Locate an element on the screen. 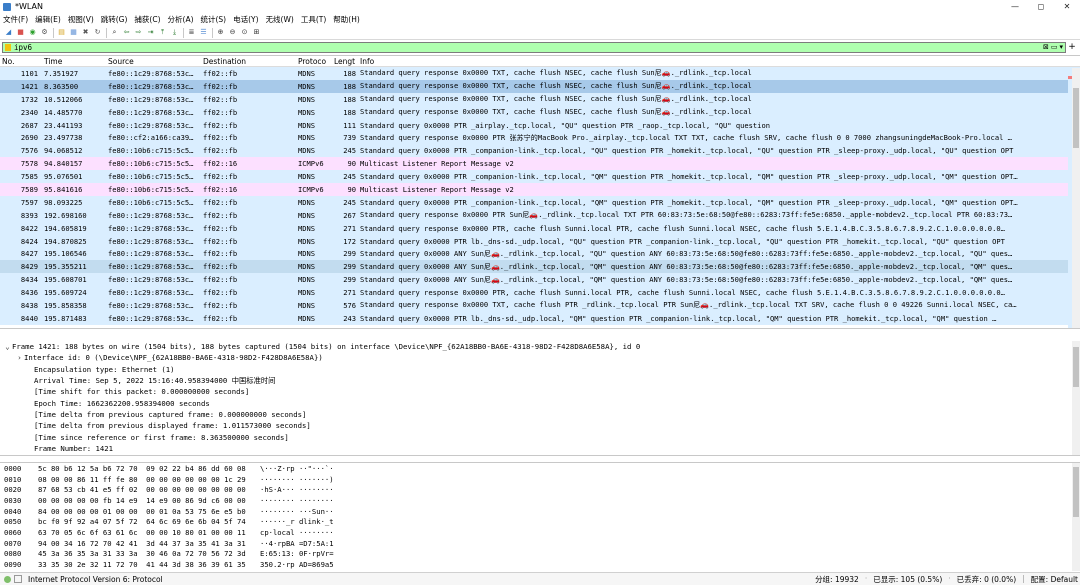 The width and height of the screenshot is (1080, 585). column-header-length: Lengt is located at coordinates (345, 61).